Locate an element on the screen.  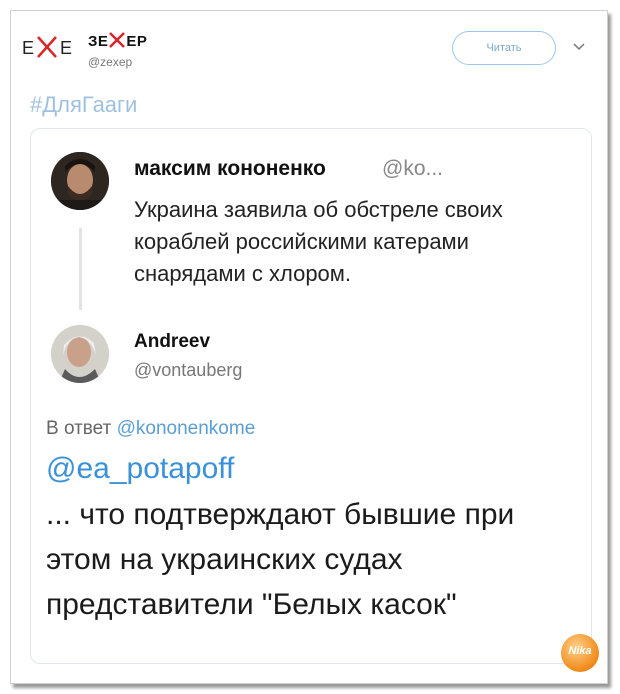
quoted-author-name: максим кононенко is located at coordinates (230, 169).